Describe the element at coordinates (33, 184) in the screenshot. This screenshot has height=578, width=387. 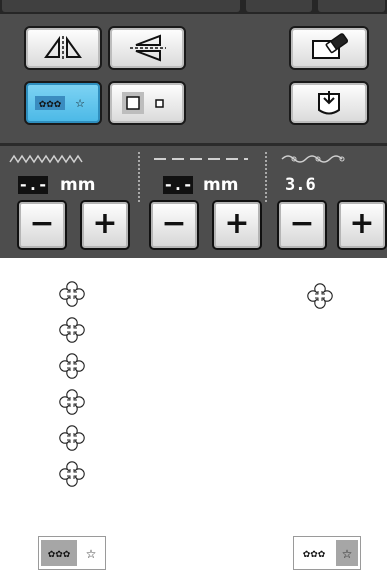
I see `width-value: -.-` at that location.